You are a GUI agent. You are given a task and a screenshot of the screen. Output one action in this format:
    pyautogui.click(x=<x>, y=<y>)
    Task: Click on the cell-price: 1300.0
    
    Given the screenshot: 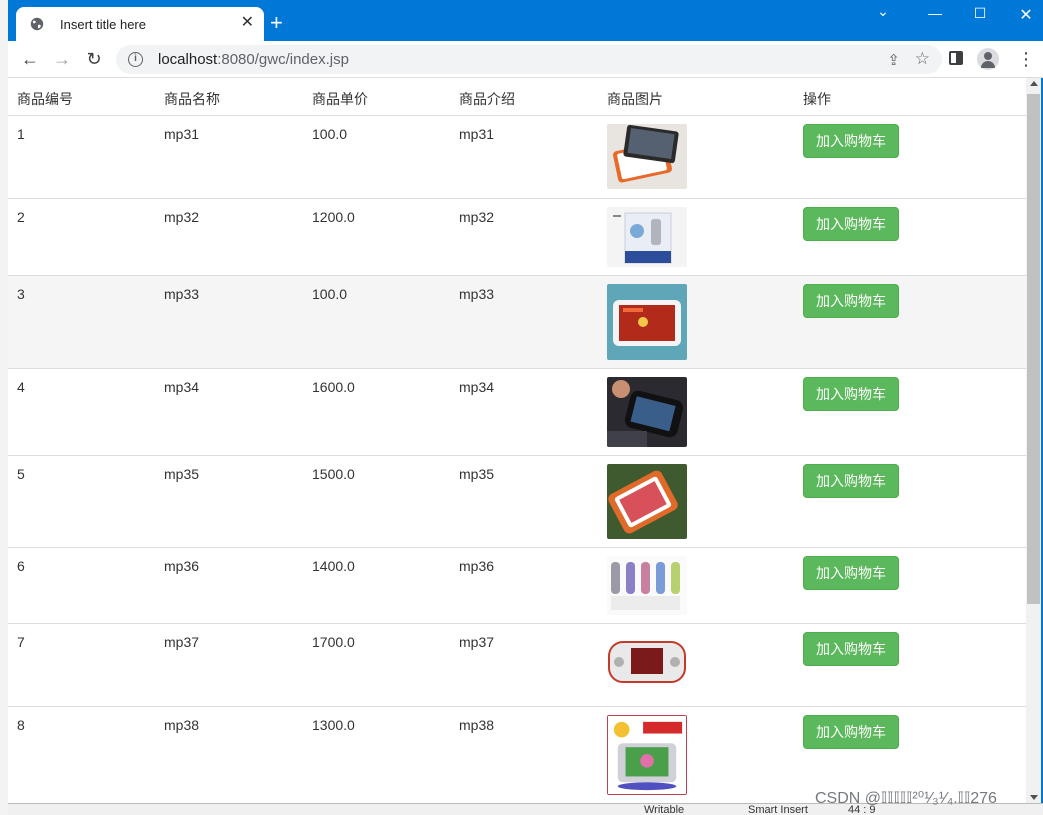 What is the action you would take?
    pyautogui.click(x=333, y=725)
    